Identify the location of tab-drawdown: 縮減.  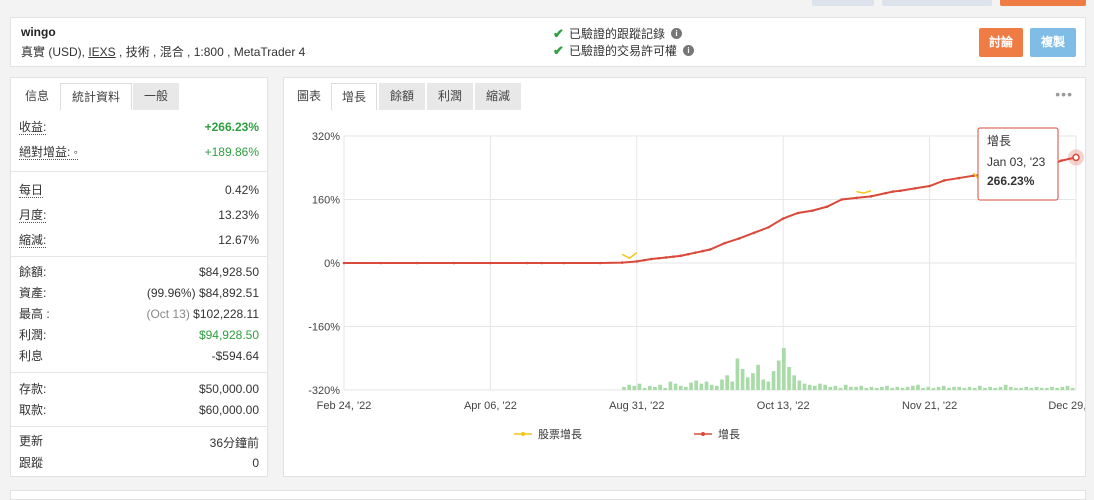
(498, 96).